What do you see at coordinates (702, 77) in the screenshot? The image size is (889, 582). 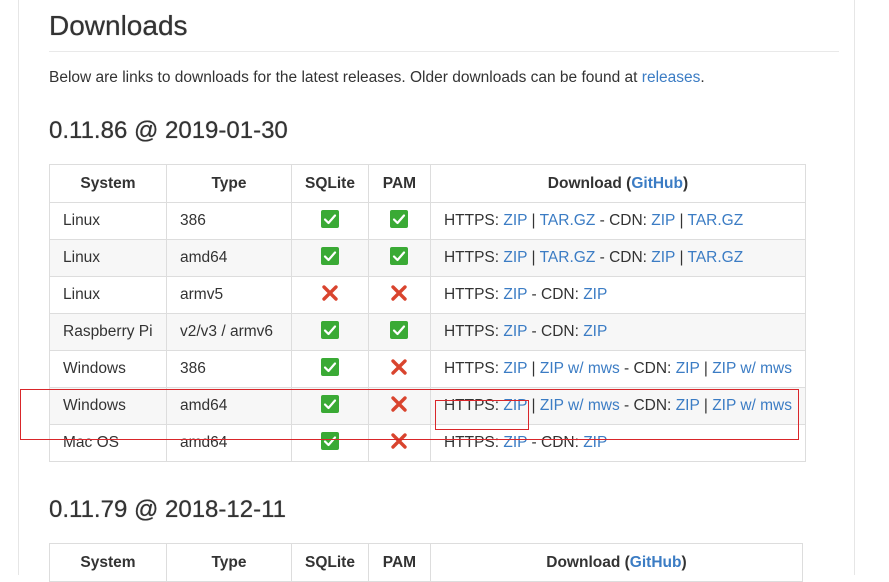 I see `intro-end: .` at bounding box center [702, 77].